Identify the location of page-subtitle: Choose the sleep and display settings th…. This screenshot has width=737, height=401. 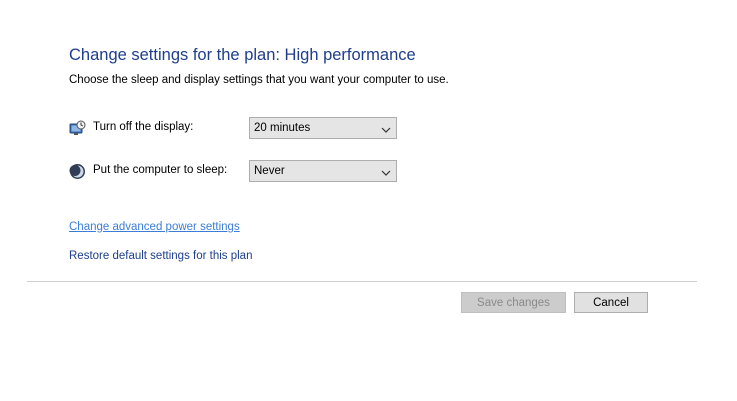
(259, 80).